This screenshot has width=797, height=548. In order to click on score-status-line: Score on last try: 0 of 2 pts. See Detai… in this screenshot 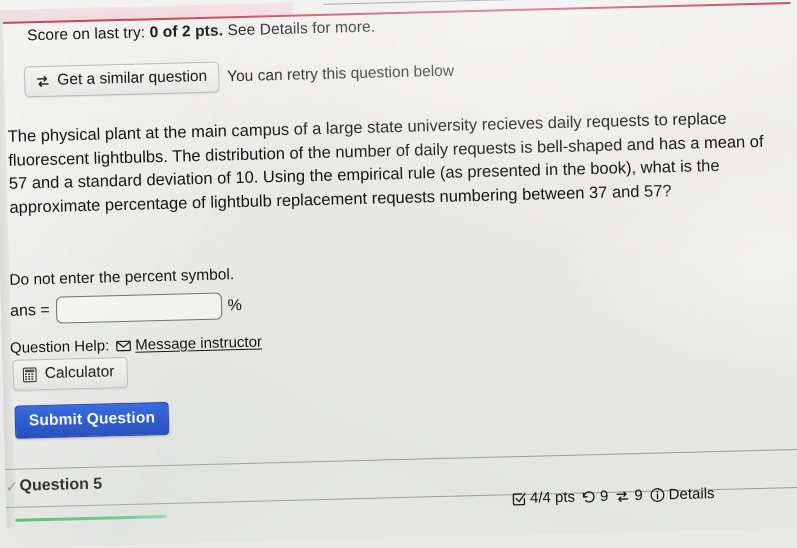, I will do `click(201, 32)`.